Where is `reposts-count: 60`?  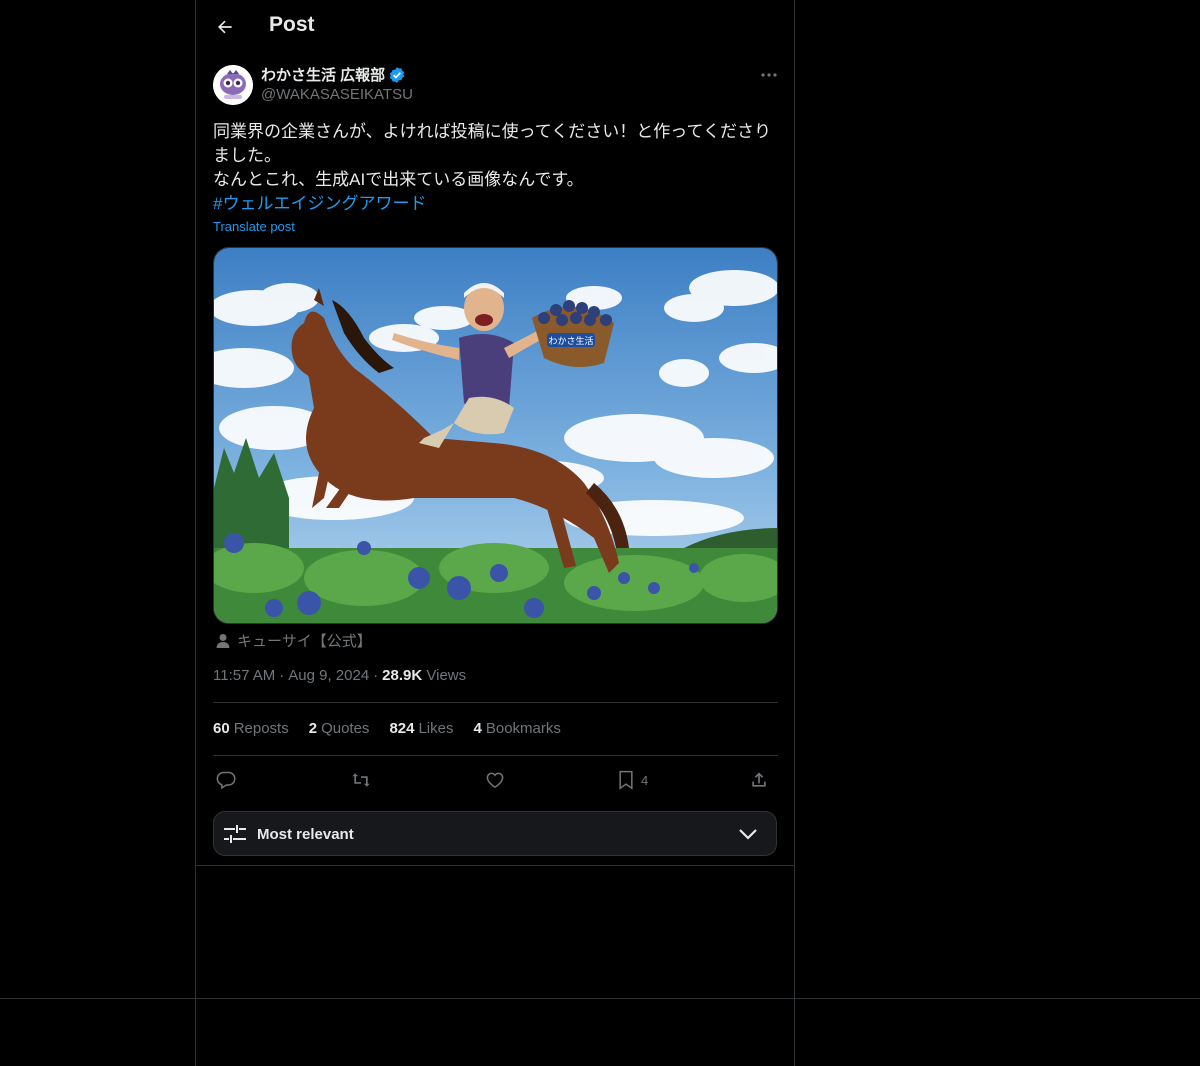
reposts-count: 60 is located at coordinates (221, 728).